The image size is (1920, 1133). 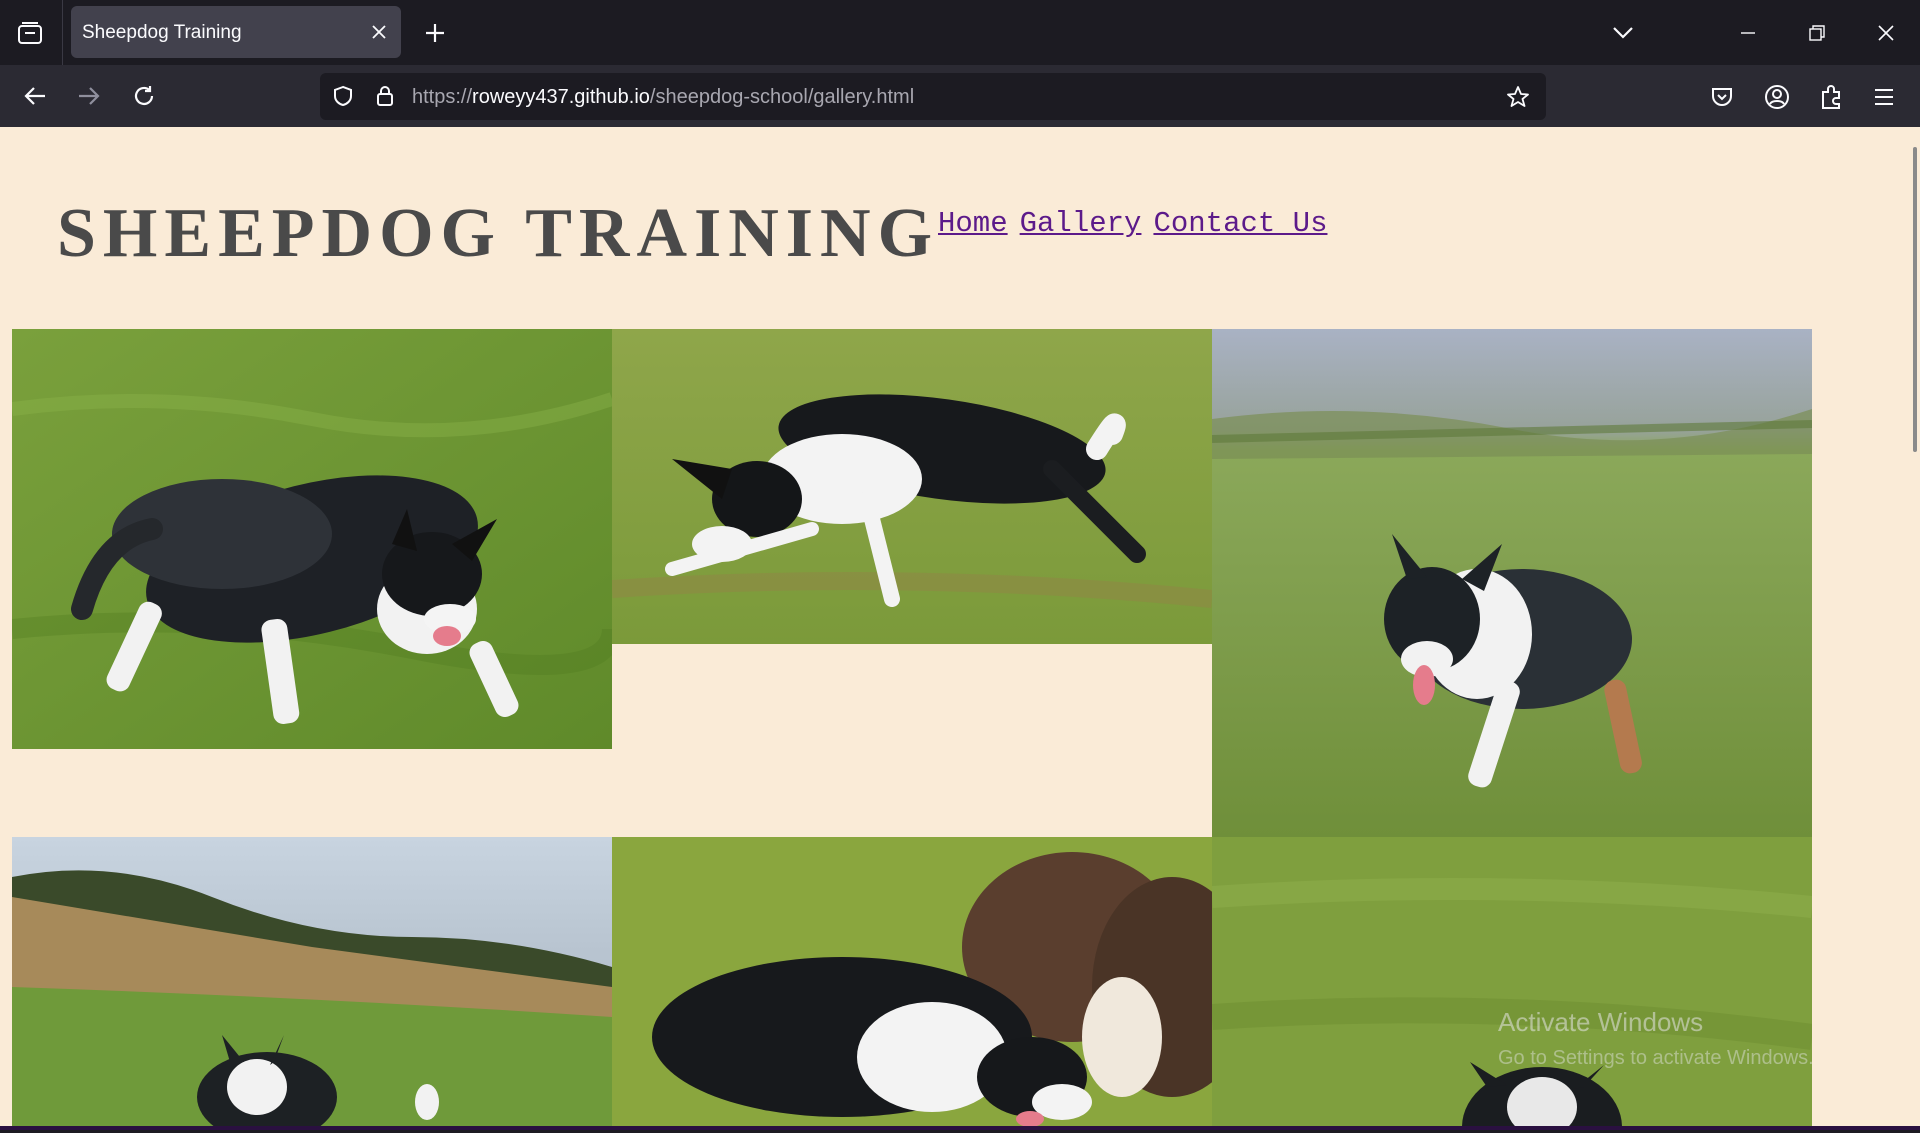 What do you see at coordinates (30, 33) in the screenshot?
I see `tab-list-icon` at bounding box center [30, 33].